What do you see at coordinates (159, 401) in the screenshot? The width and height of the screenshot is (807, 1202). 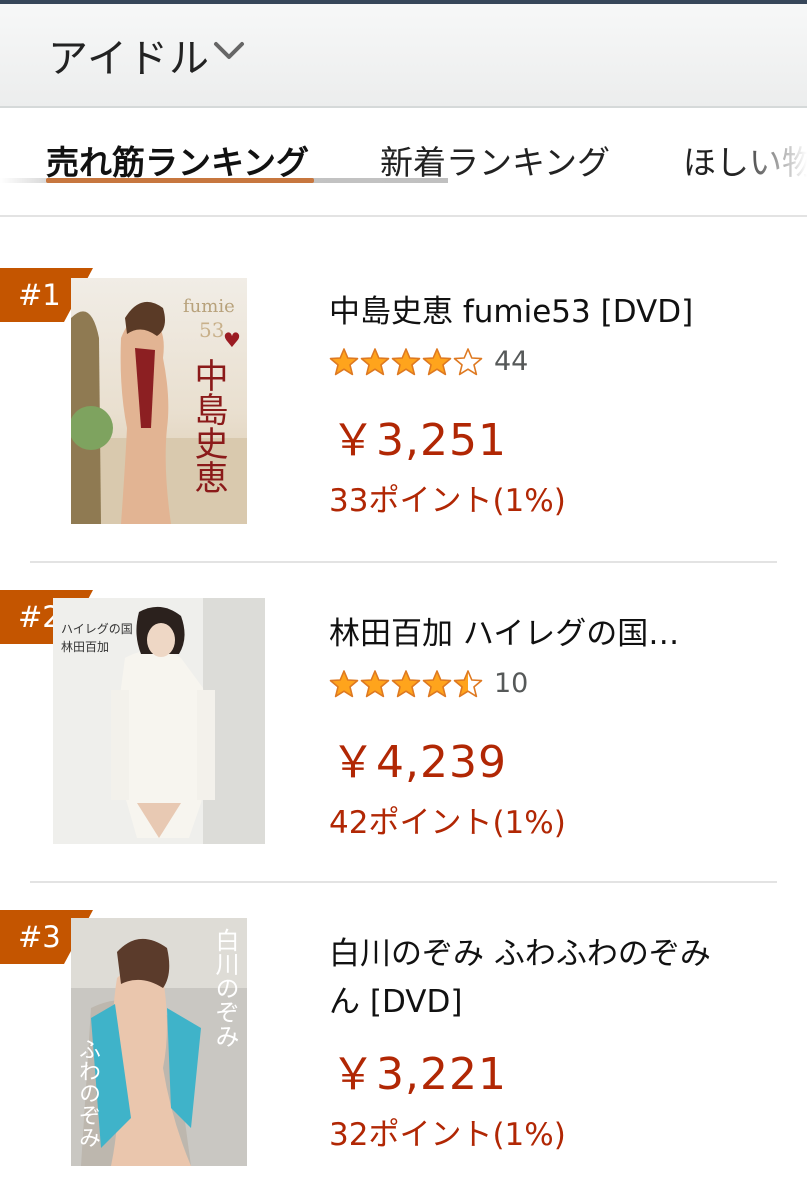 I see `product-image: fumie 53 ♥ 中島史恵` at bounding box center [159, 401].